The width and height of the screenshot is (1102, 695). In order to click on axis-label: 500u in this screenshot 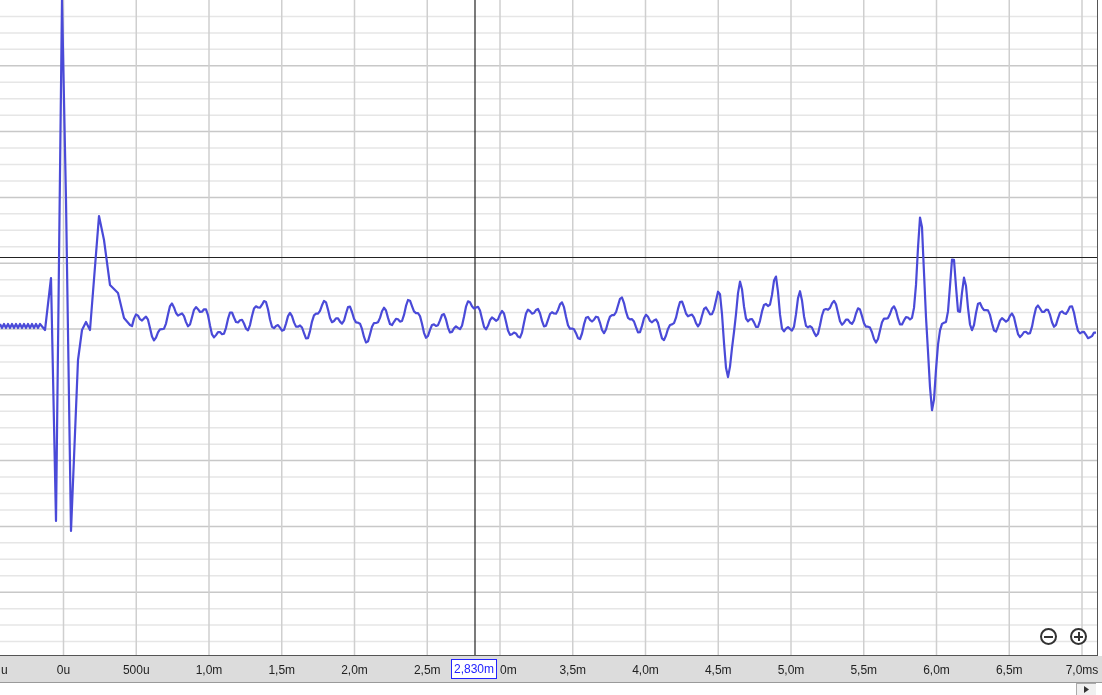, I will do `click(136, 670)`.